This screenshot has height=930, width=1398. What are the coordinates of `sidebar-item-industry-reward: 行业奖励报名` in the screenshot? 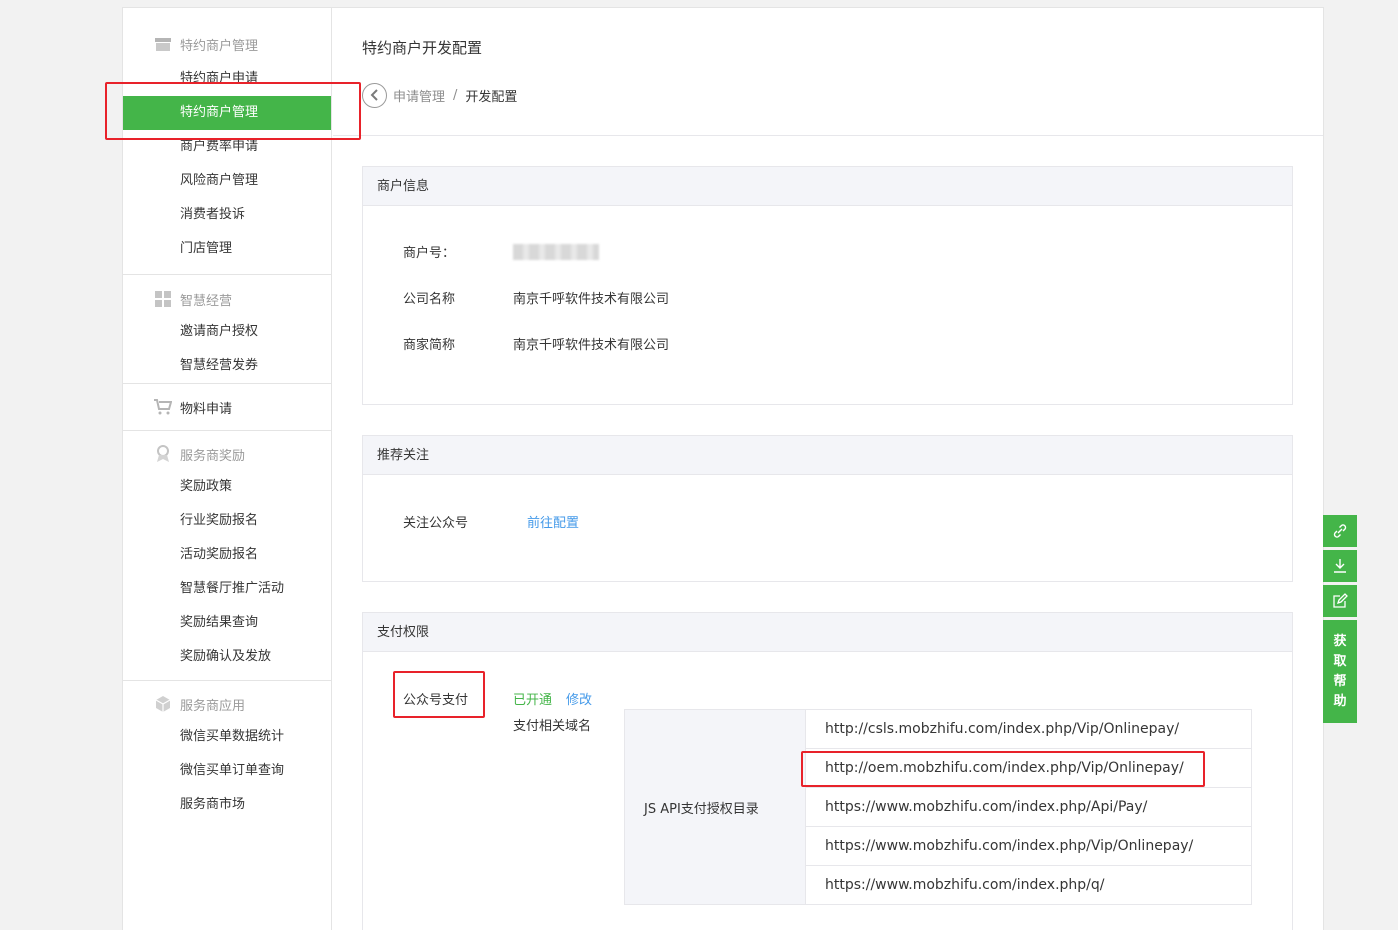 It's located at (227, 521).